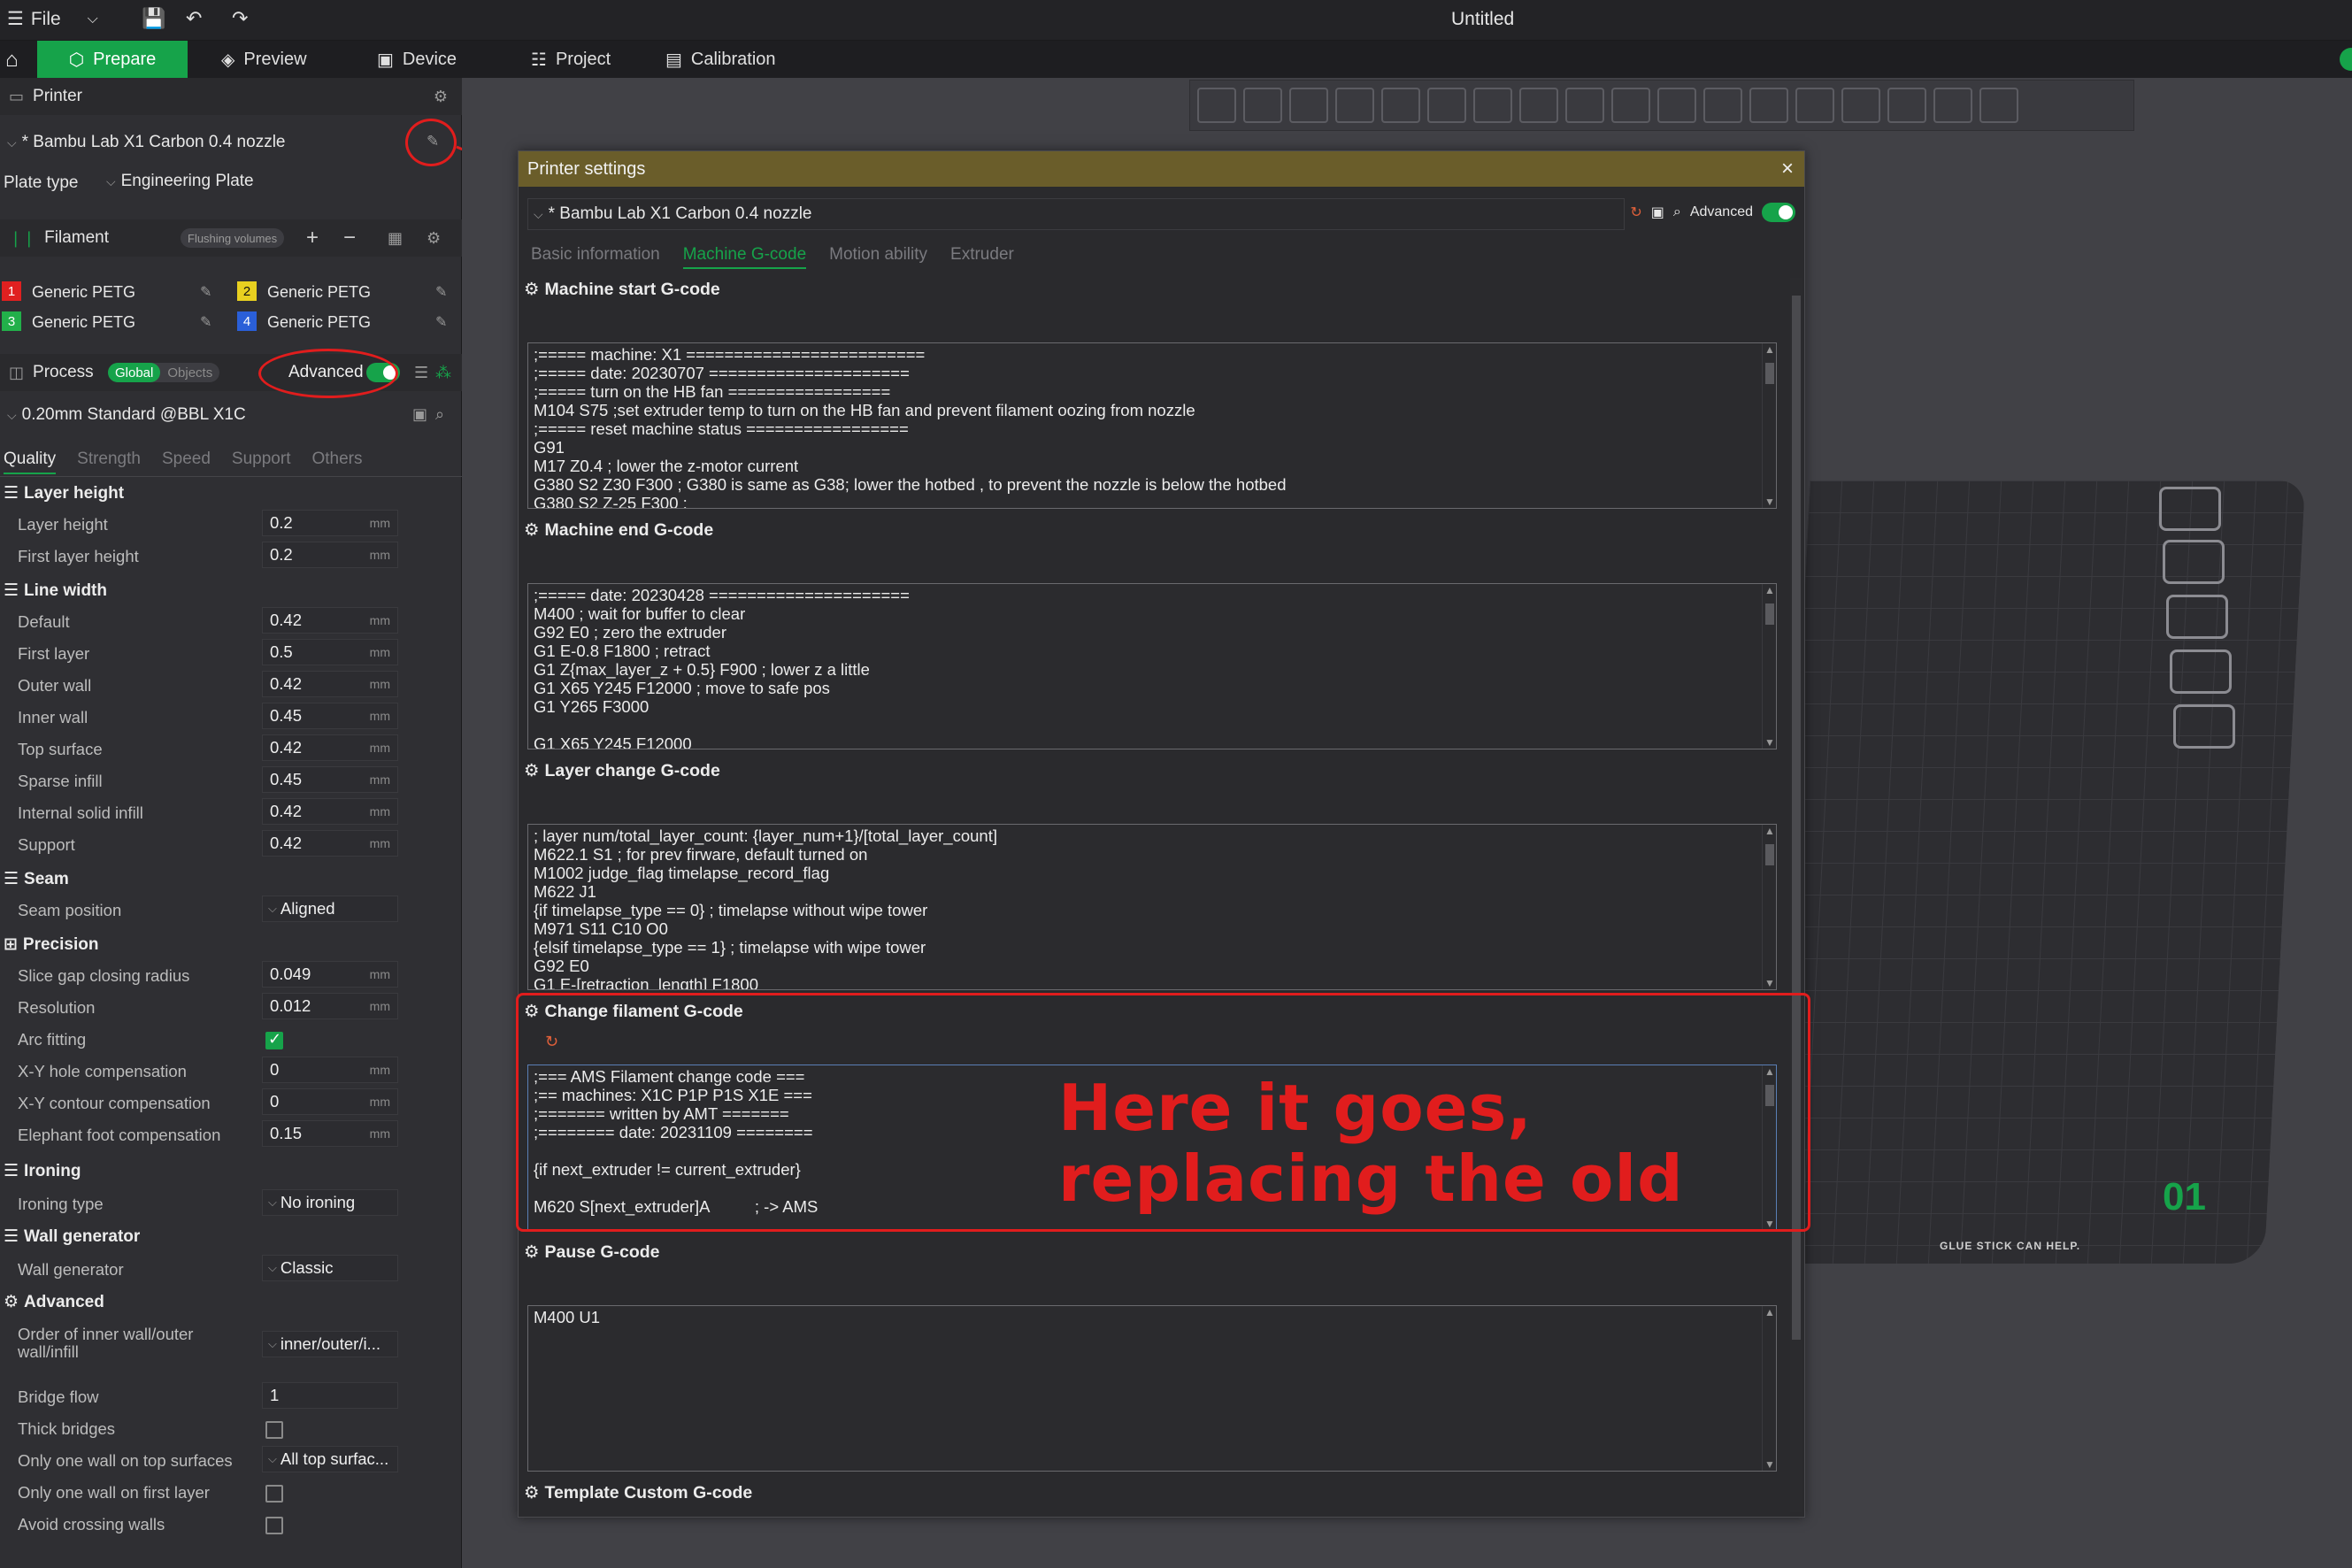 Image resolution: width=2352 pixels, height=1568 pixels. I want to click on redo-icon: ↷, so click(240, 18).